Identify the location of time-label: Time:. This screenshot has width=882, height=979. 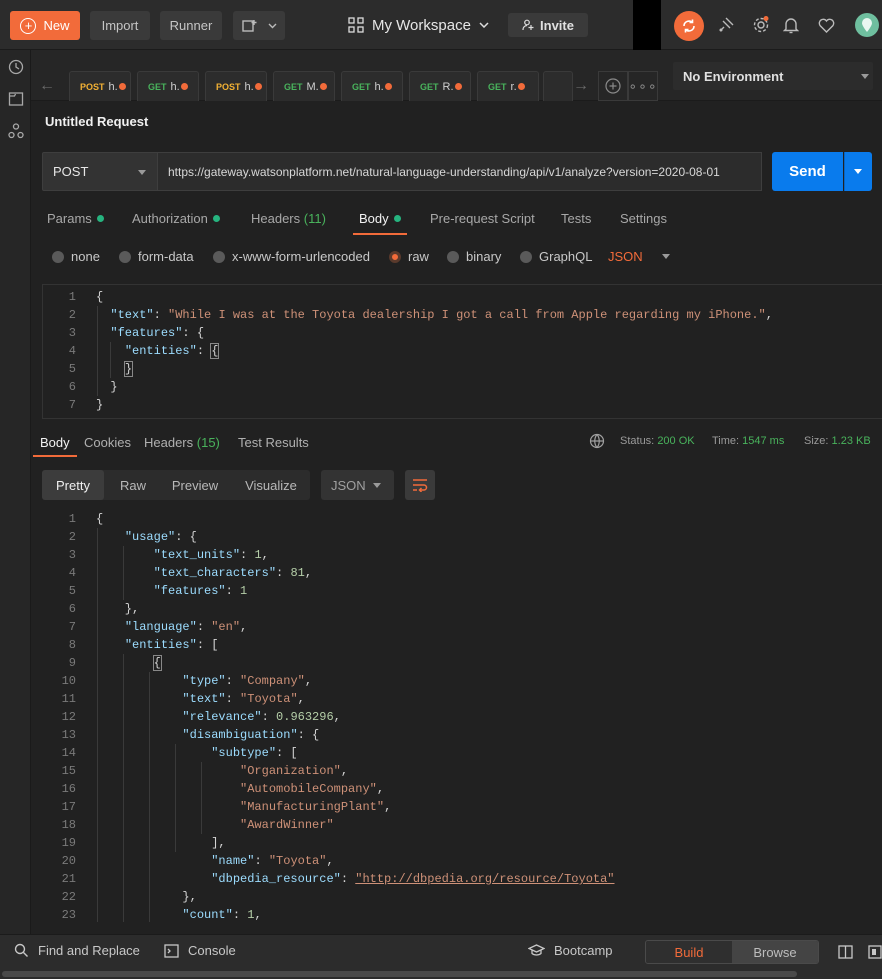
(726, 441).